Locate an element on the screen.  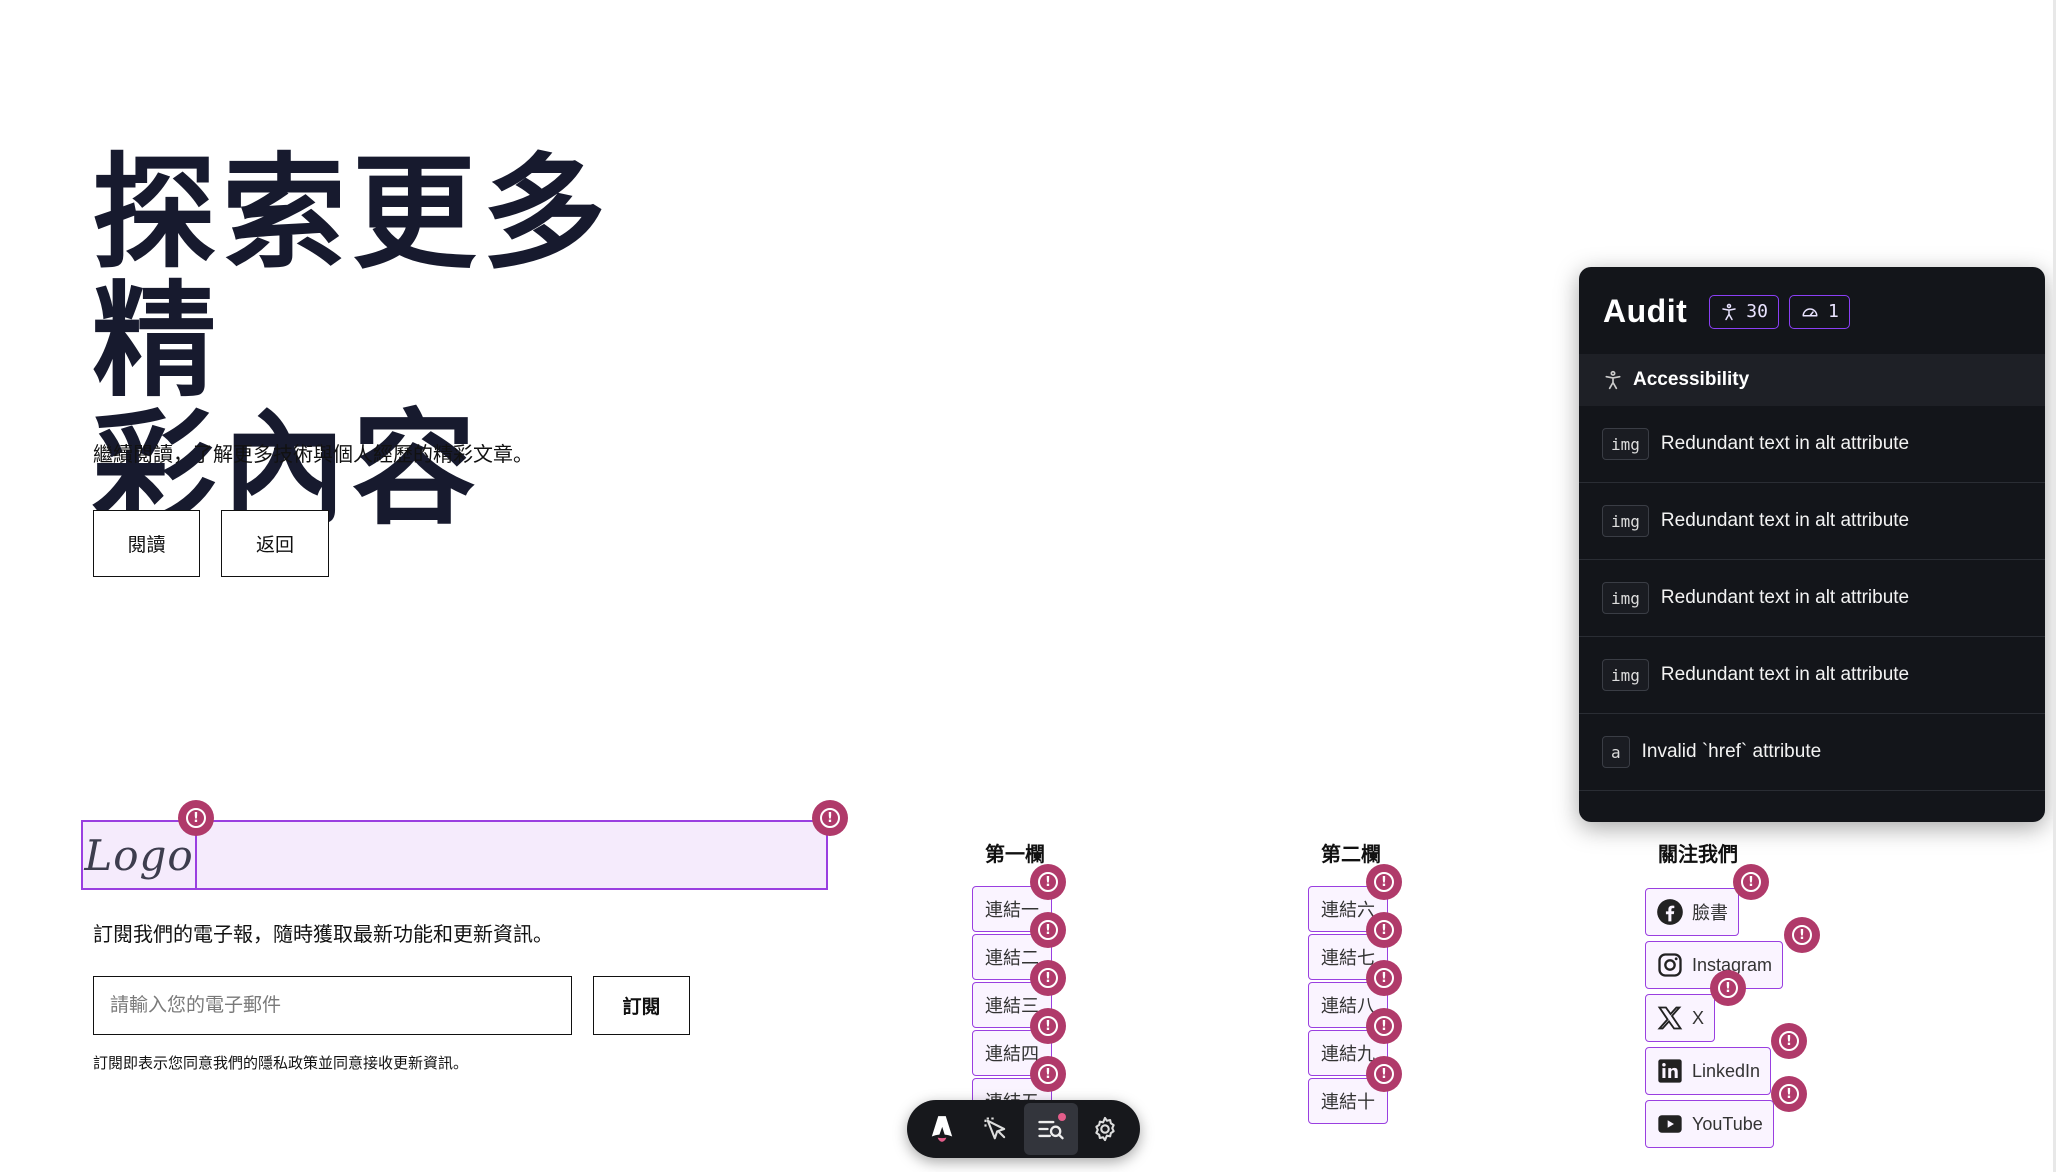
audit-category-label: Accessibility is located at coordinates (1691, 379).